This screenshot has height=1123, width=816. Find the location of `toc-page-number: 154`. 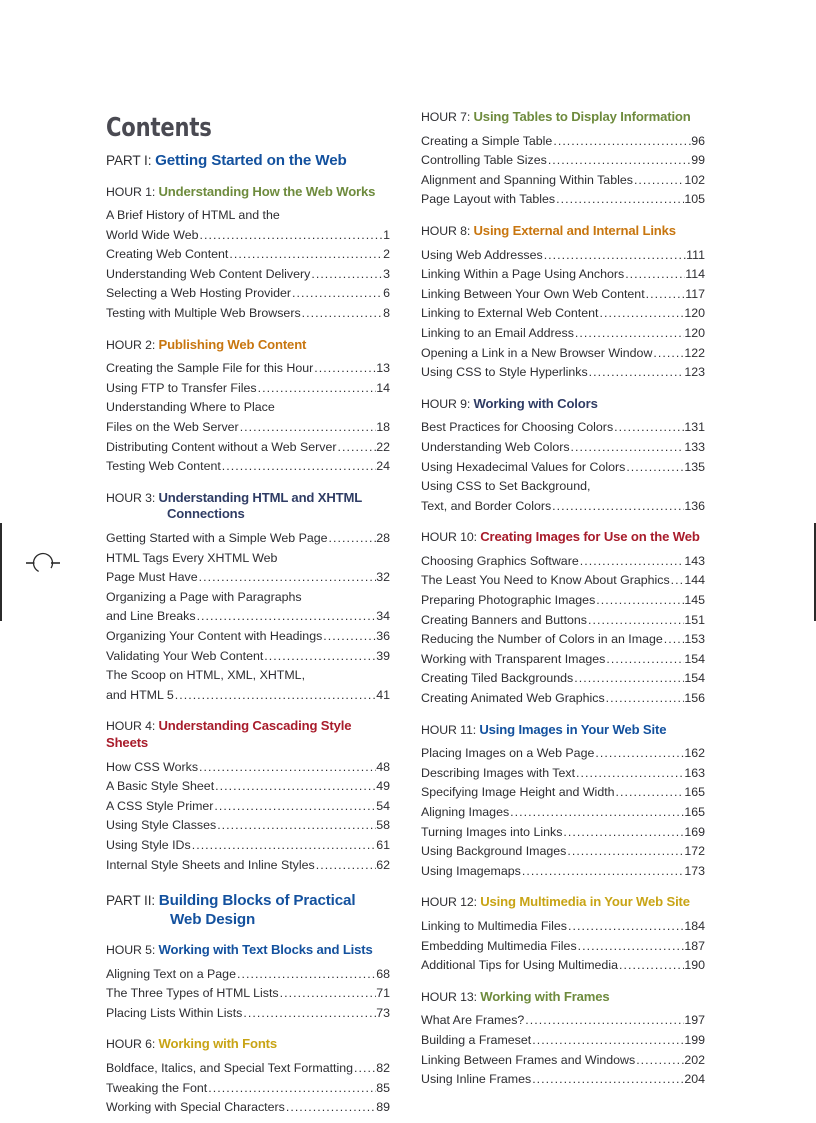

toc-page-number: 154 is located at coordinates (694, 658).